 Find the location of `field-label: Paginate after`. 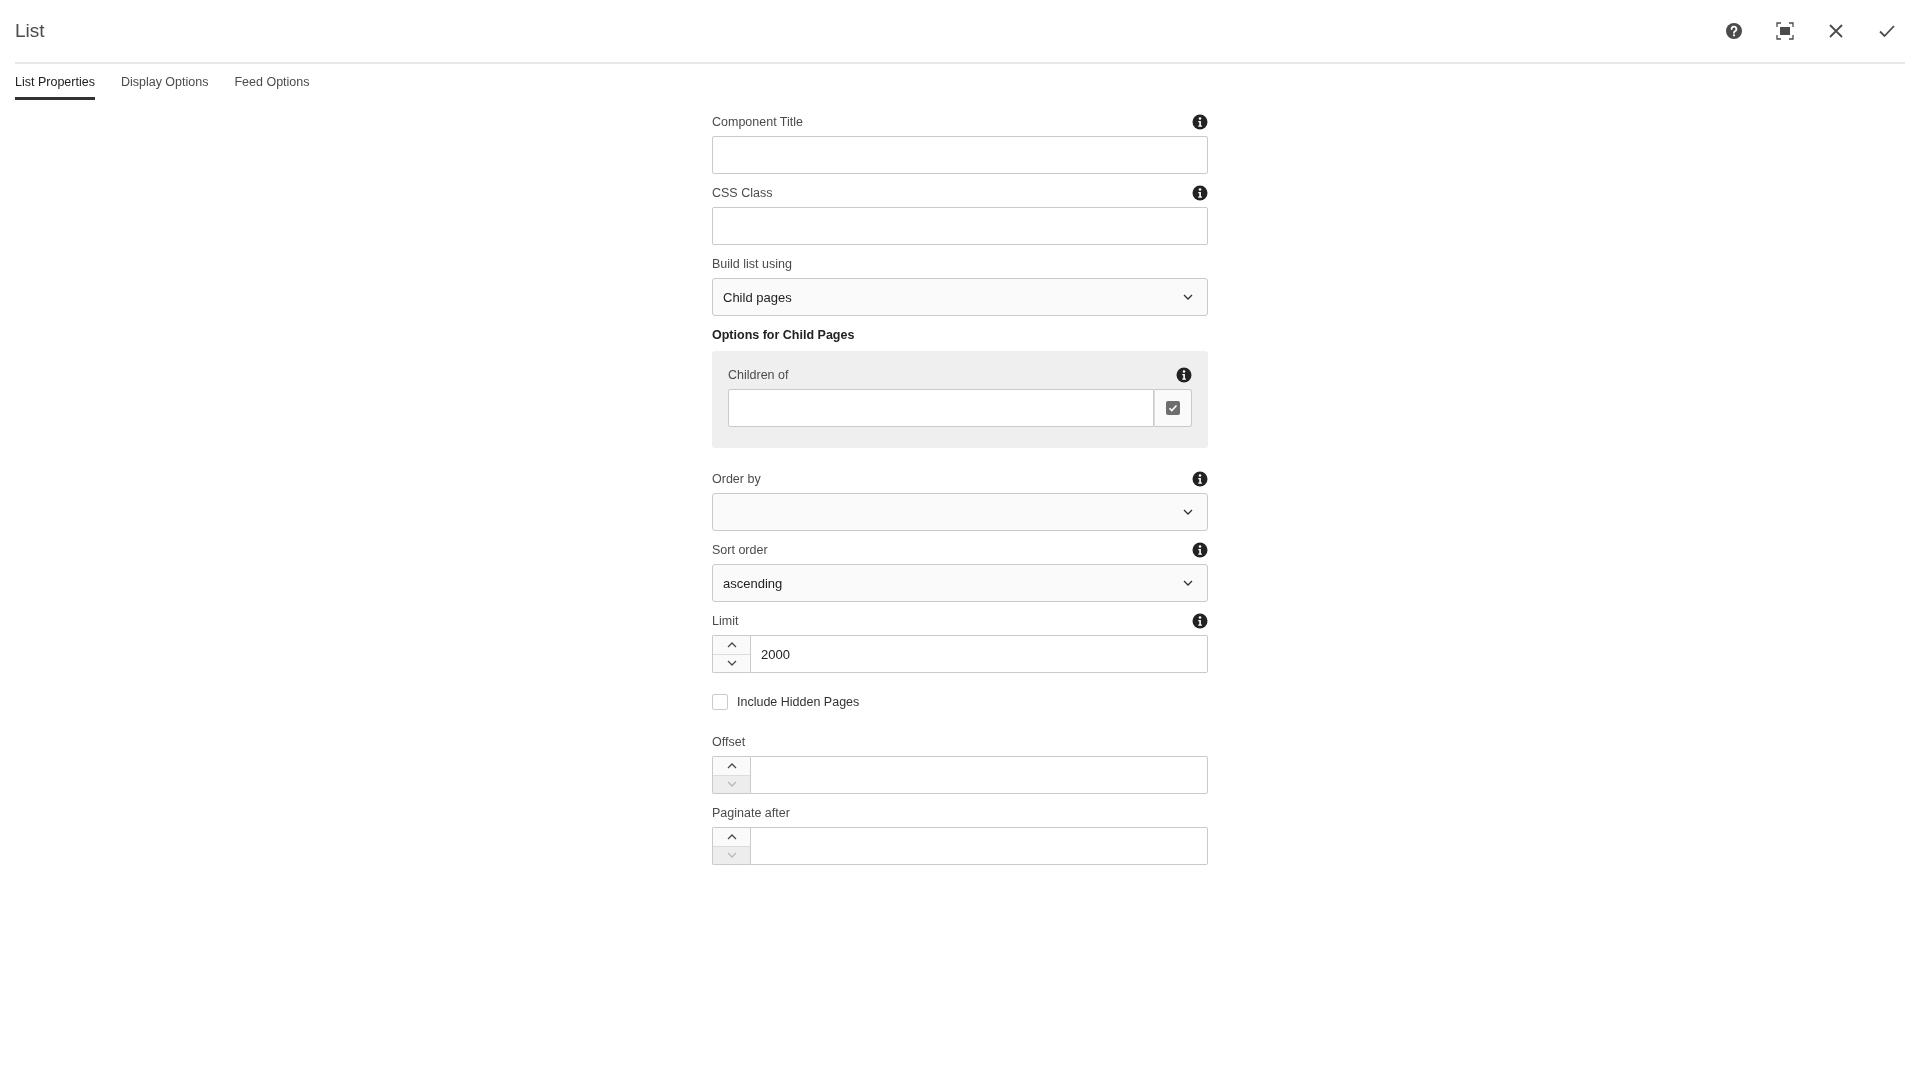

field-label: Paginate after is located at coordinates (751, 813).